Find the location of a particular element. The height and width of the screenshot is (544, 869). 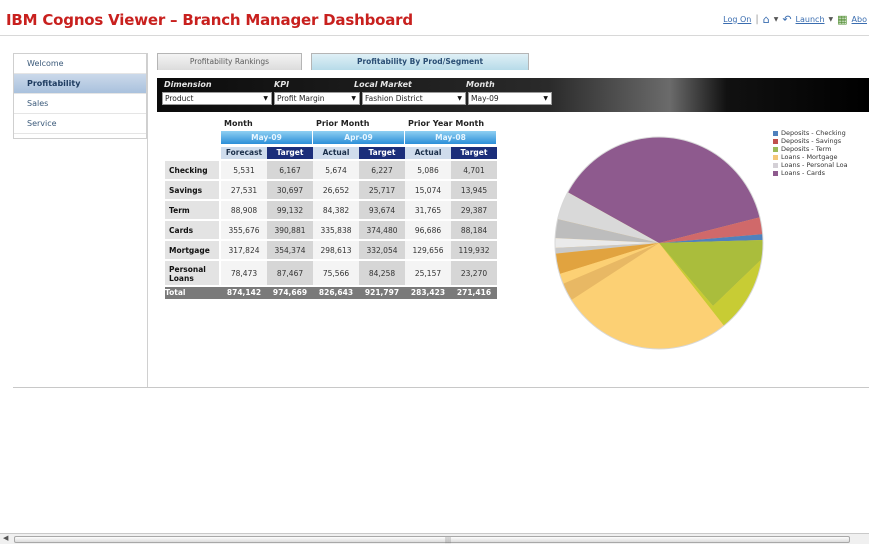

table-cell: 93,674 is located at coordinates (382, 210).